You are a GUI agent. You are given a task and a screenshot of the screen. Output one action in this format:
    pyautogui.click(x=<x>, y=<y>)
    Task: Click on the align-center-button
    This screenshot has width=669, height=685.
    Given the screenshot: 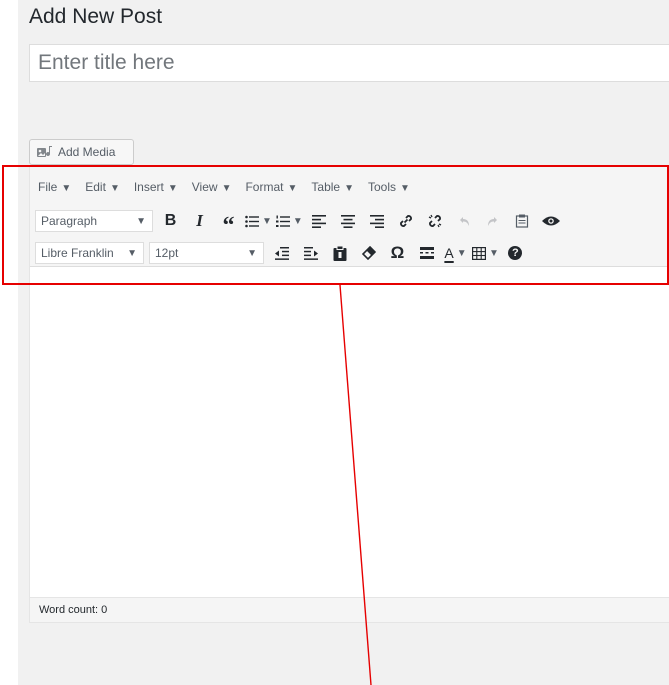 What is the action you would take?
    pyautogui.click(x=348, y=221)
    